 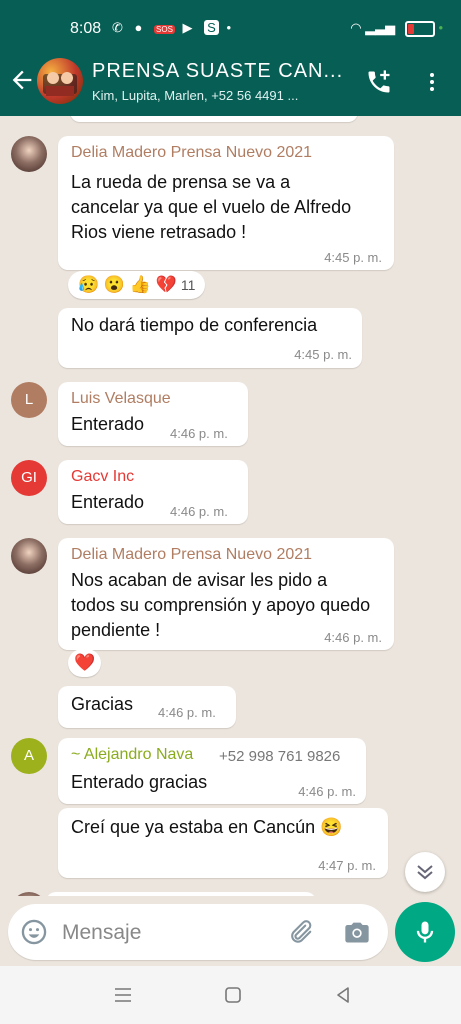 I want to click on battery-icon, so click(x=419, y=28).